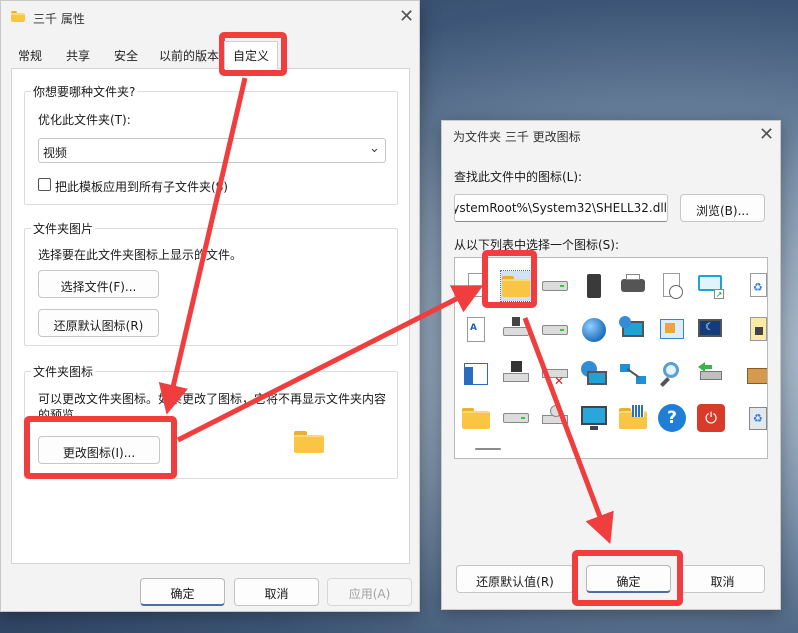  Describe the element at coordinates (594, 374) in the screenshot. I see `network-globe-icon` at that location.